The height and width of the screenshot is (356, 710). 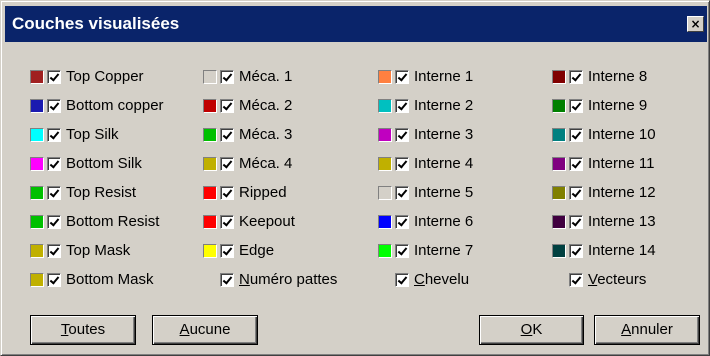 What do you see at coordinates (604, 221) in the screenshot?
I see `layer-item-interne-13: Interne 13` at bounding box center [604, 221].